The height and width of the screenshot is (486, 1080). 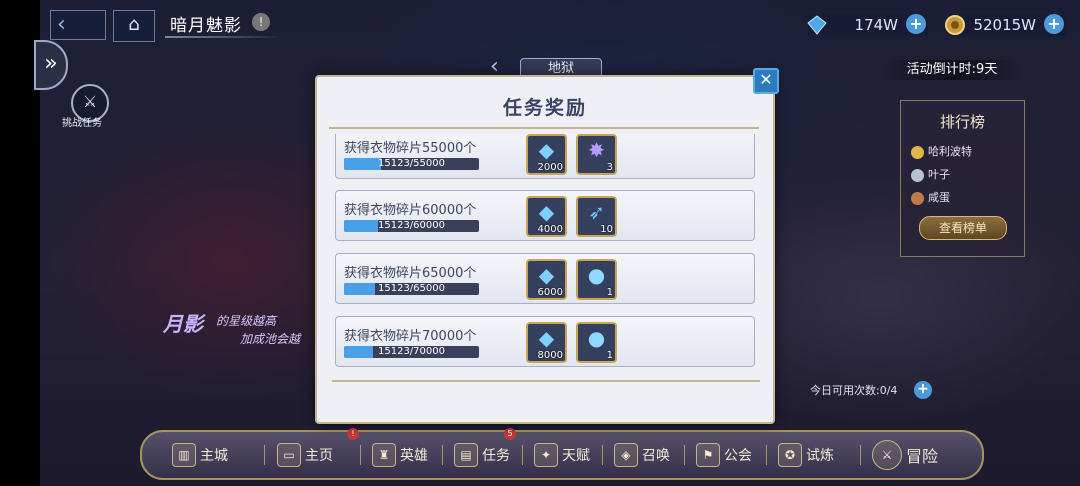 I want to click on add-coins-button: +, so click(x=1054, y=24).